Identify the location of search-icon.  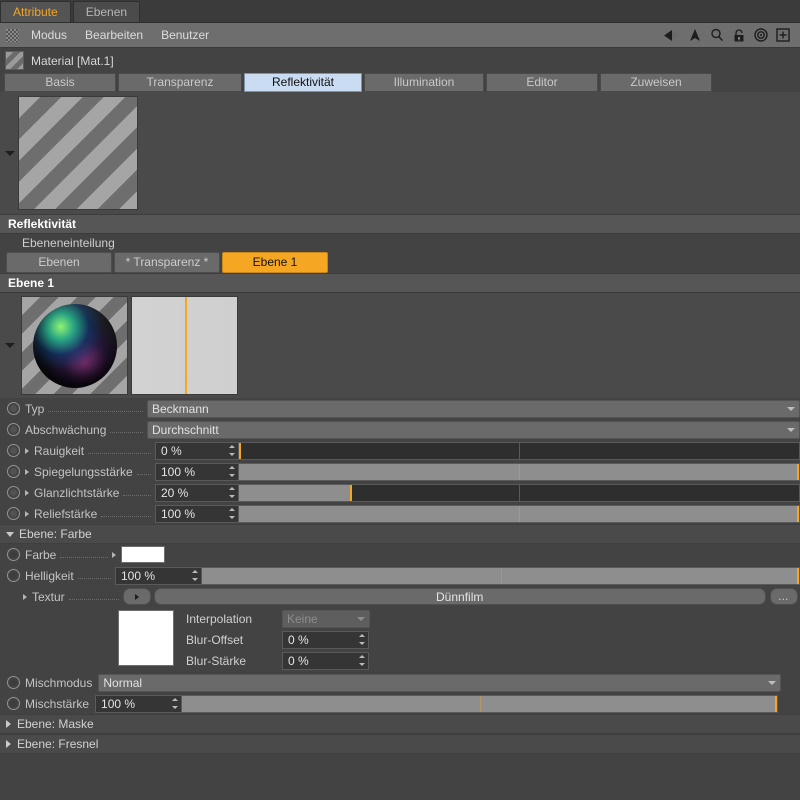
(717, 35).